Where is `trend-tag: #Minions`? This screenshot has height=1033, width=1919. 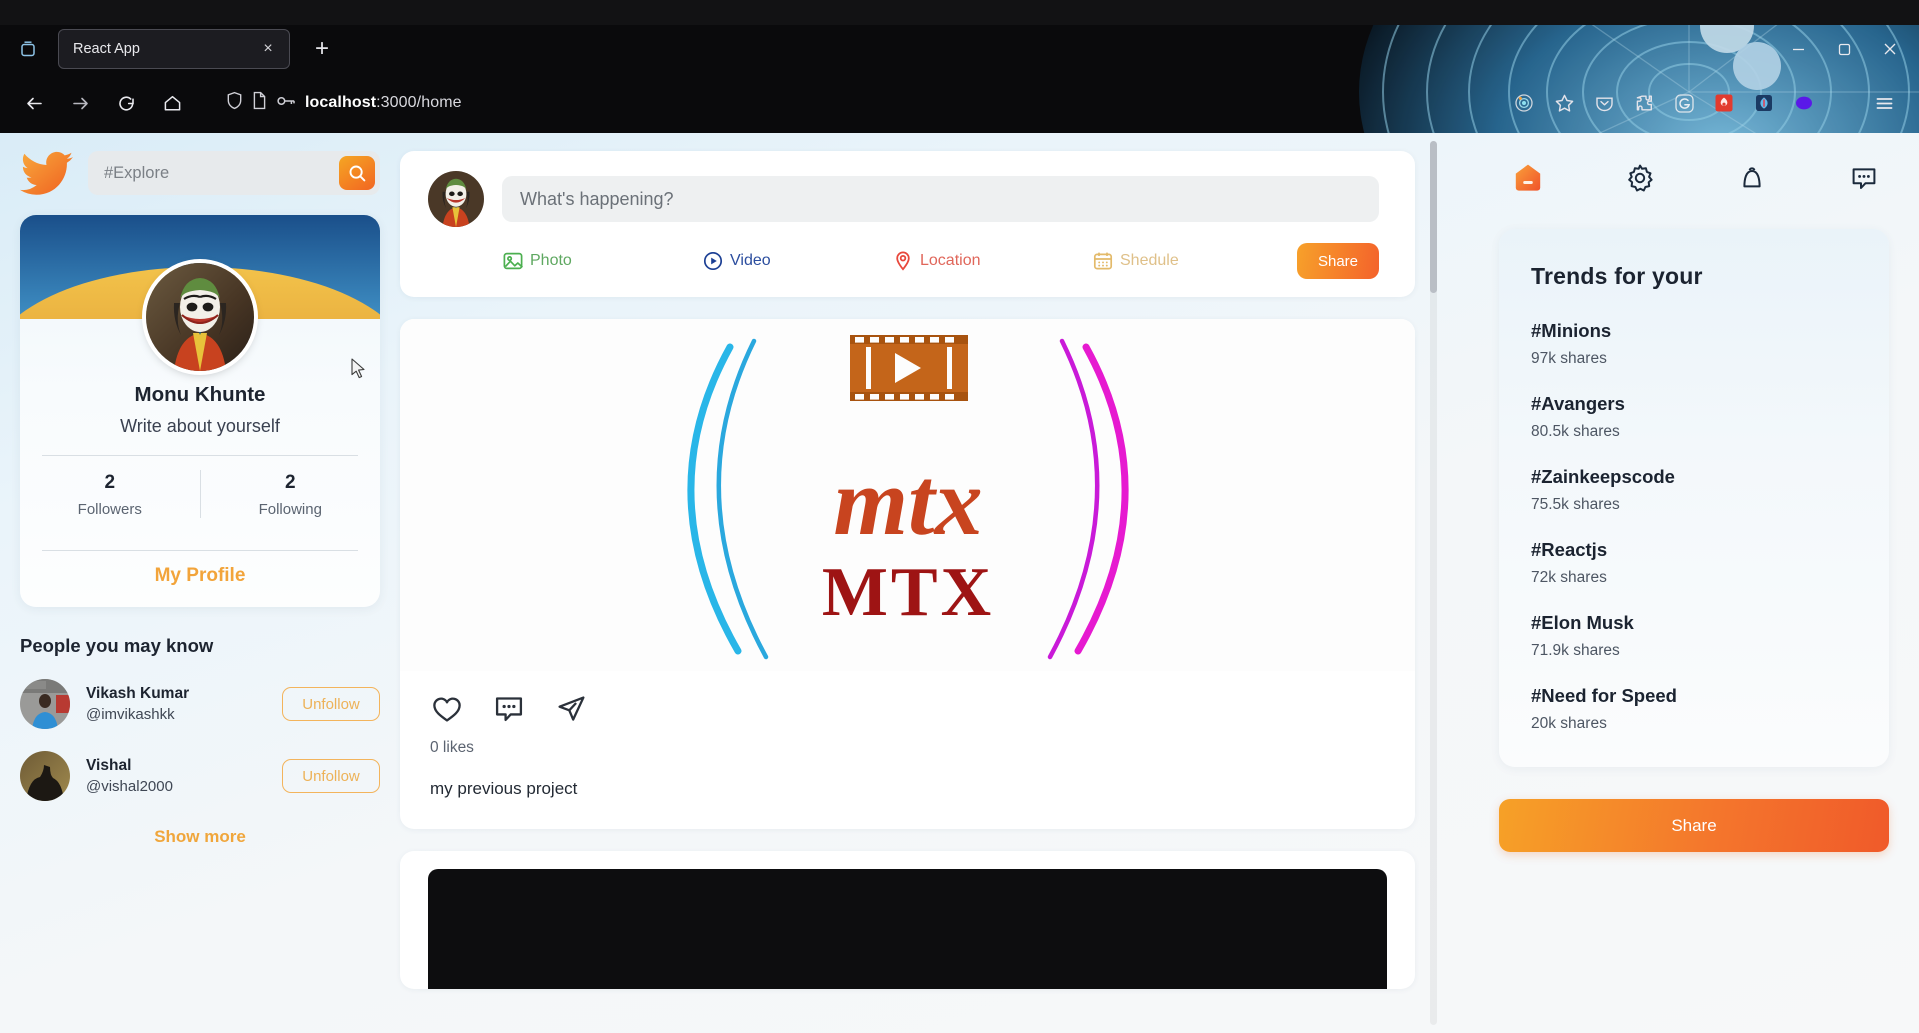
trend-tag: #Minions is located at coordinates (1571, 330).